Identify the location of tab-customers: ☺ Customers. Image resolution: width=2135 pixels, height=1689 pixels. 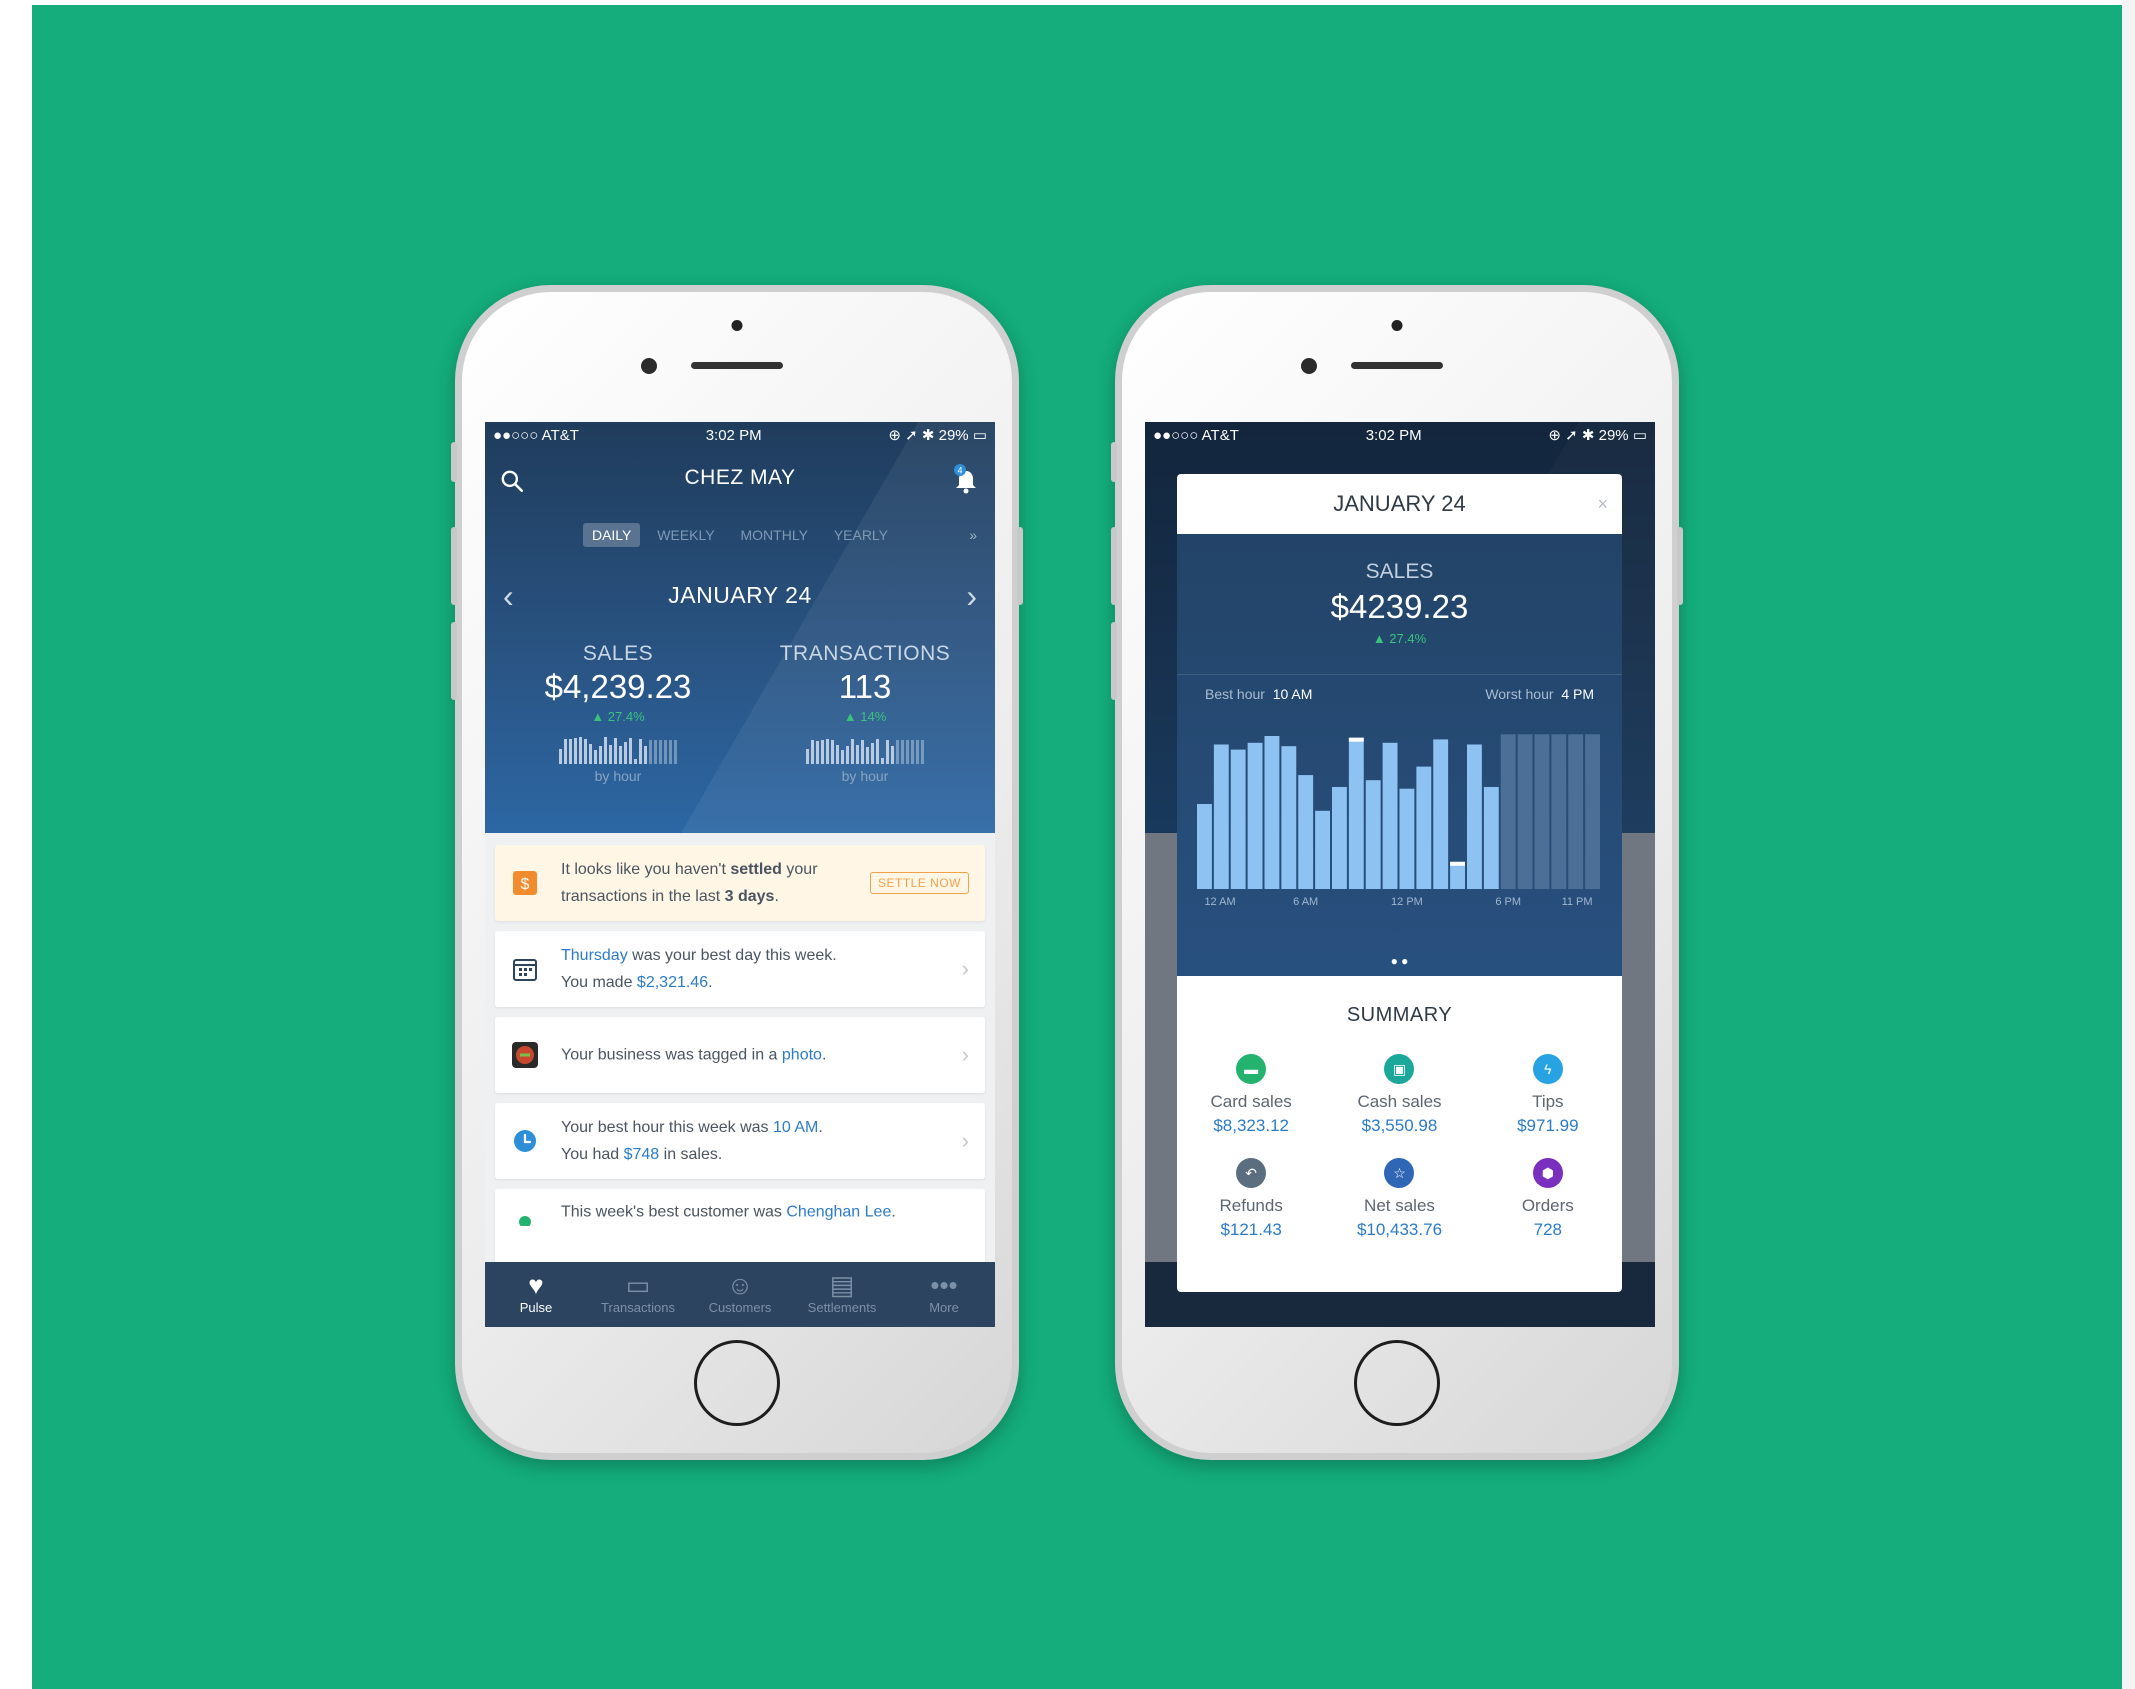
(740, 1294).